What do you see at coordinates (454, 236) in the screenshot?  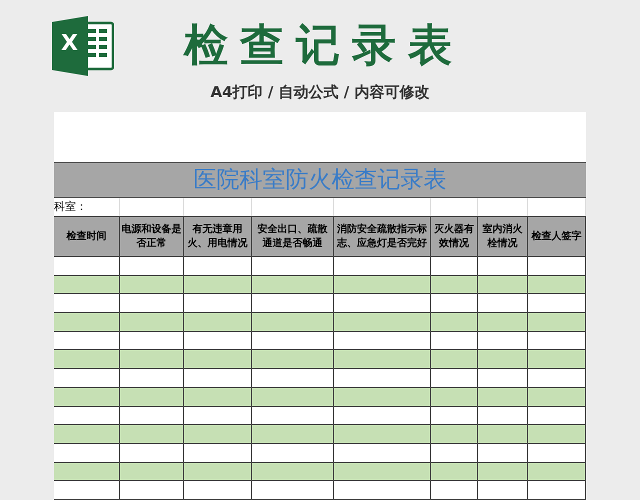 I see `column-header: 灭火器有效情况` at bounding box center [454, 236].